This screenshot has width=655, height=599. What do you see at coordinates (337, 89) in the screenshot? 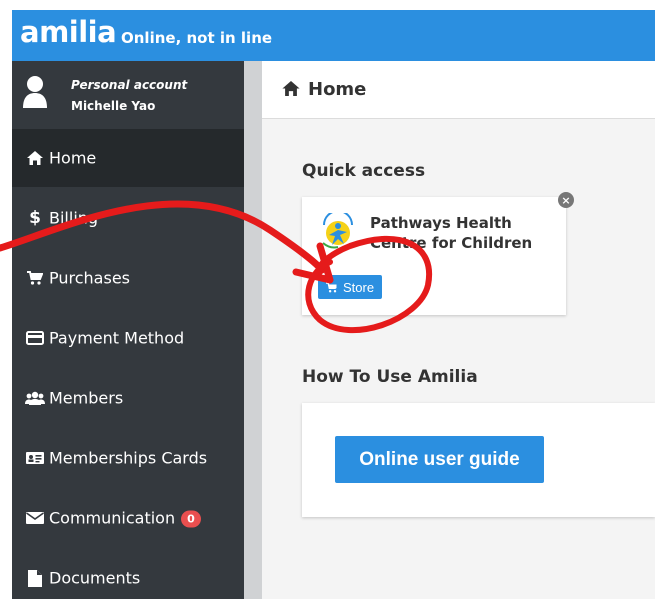
I see `page-title: Home` at bounding box center [337, 89].